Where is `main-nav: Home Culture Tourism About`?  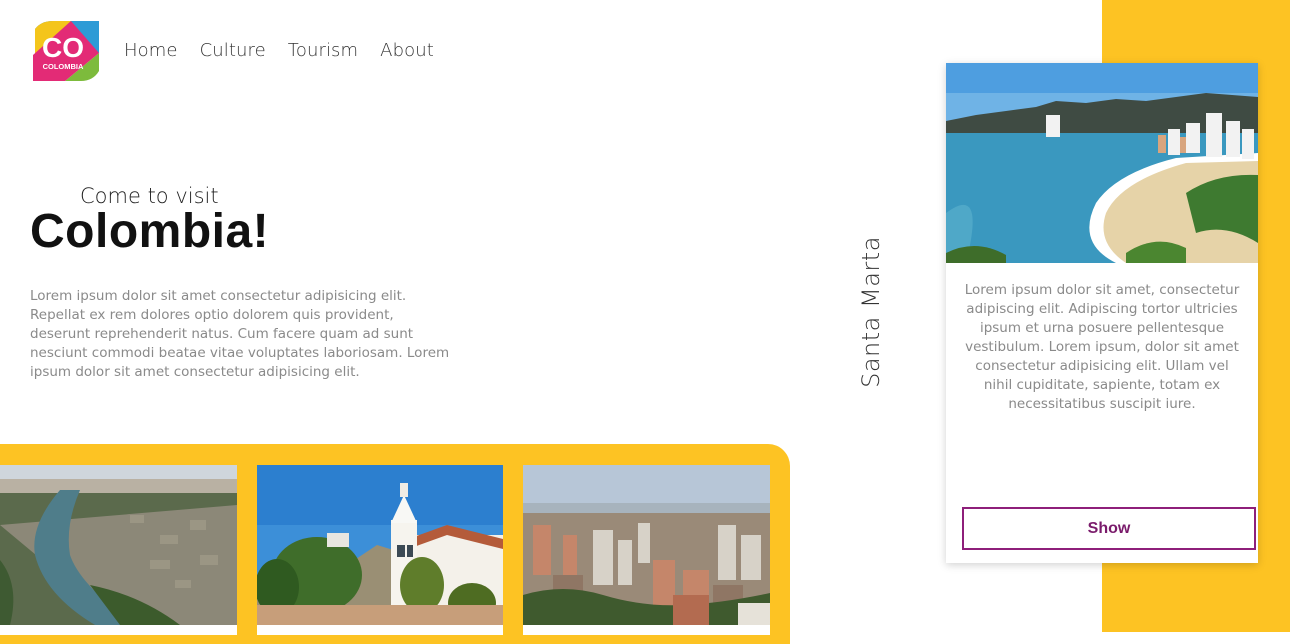 main-nav: Home Culture Tourism About is located at coordinates (279, 50).